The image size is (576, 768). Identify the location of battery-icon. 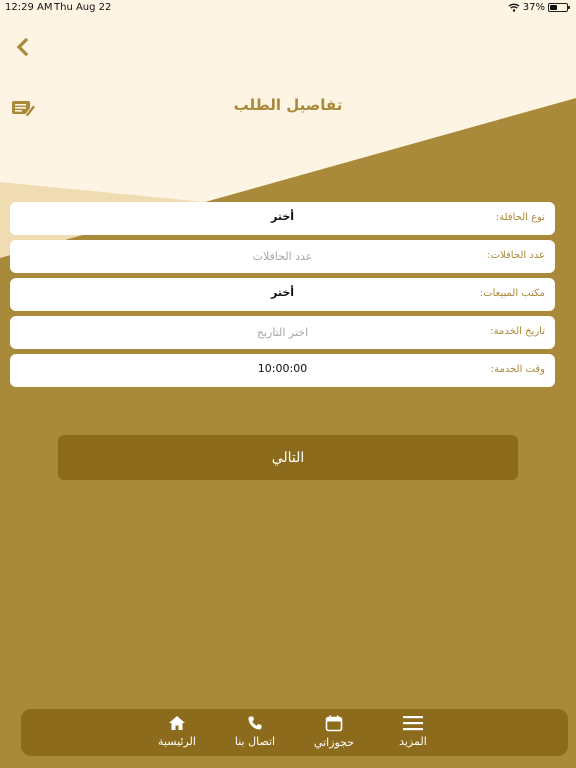
(559, 7).